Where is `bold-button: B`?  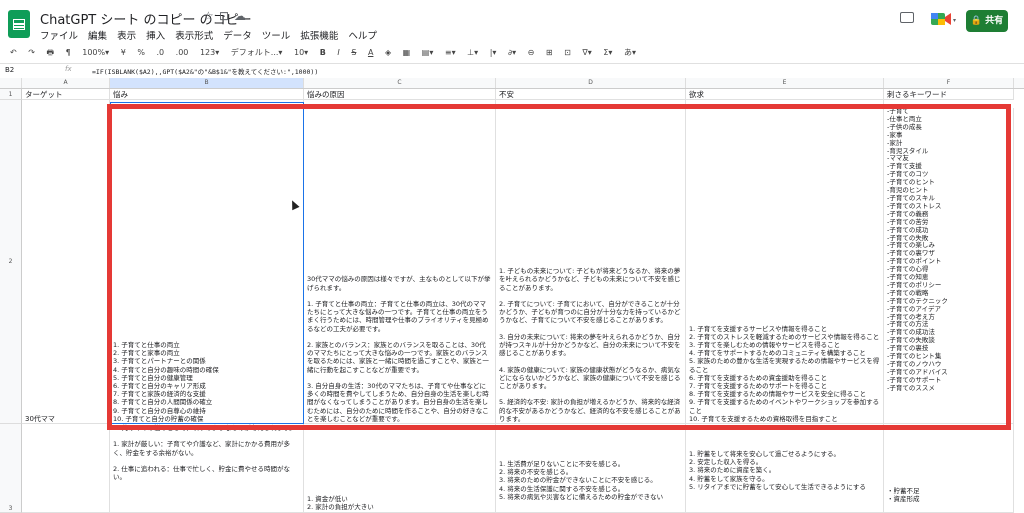
bold-button: B is located at coordinates (323, 53).